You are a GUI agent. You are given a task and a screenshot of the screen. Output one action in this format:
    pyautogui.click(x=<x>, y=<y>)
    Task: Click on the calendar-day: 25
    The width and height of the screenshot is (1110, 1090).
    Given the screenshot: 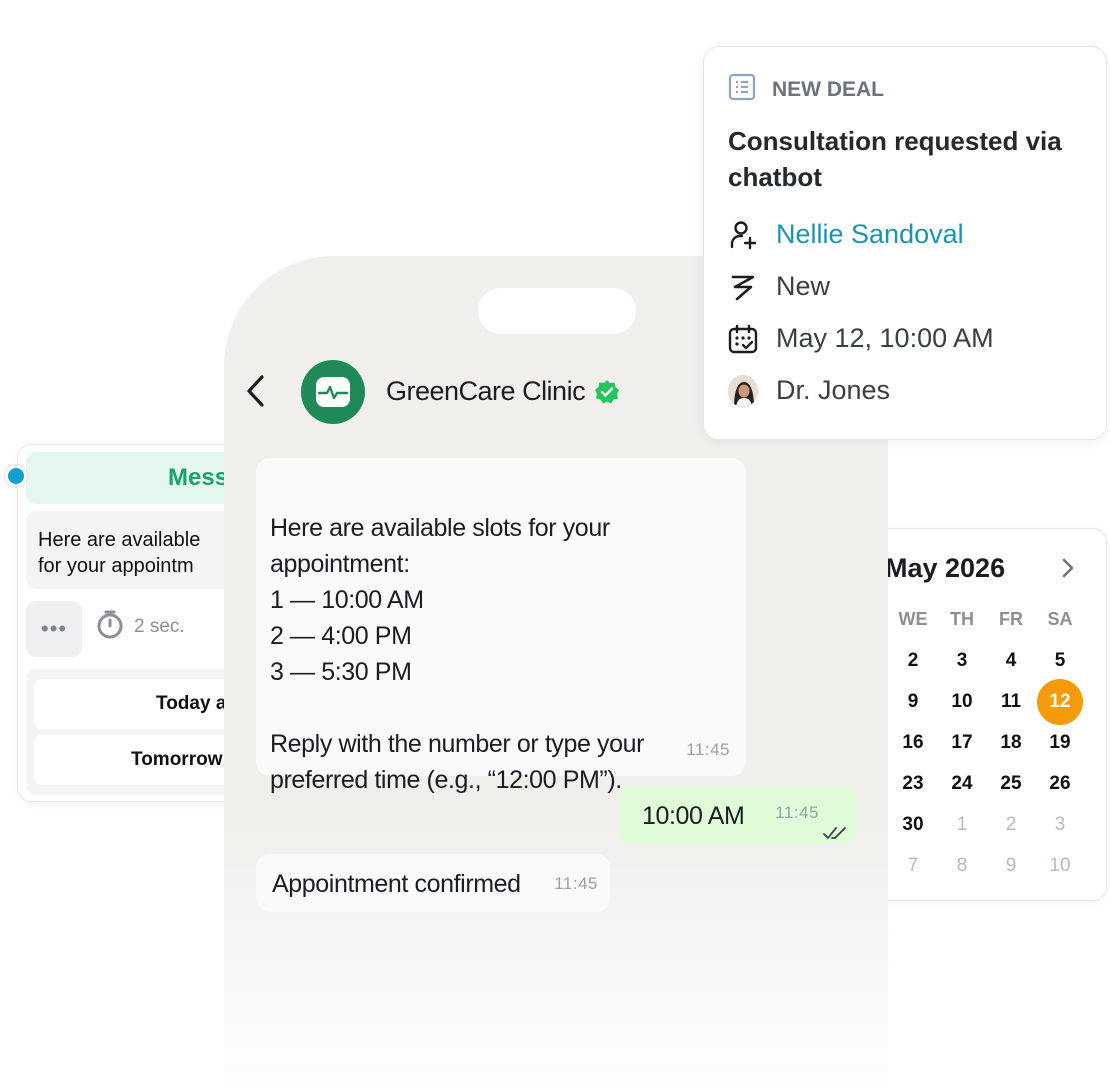 What is the action you would take?
    pyautogui.click(x=1011, y=783)
    